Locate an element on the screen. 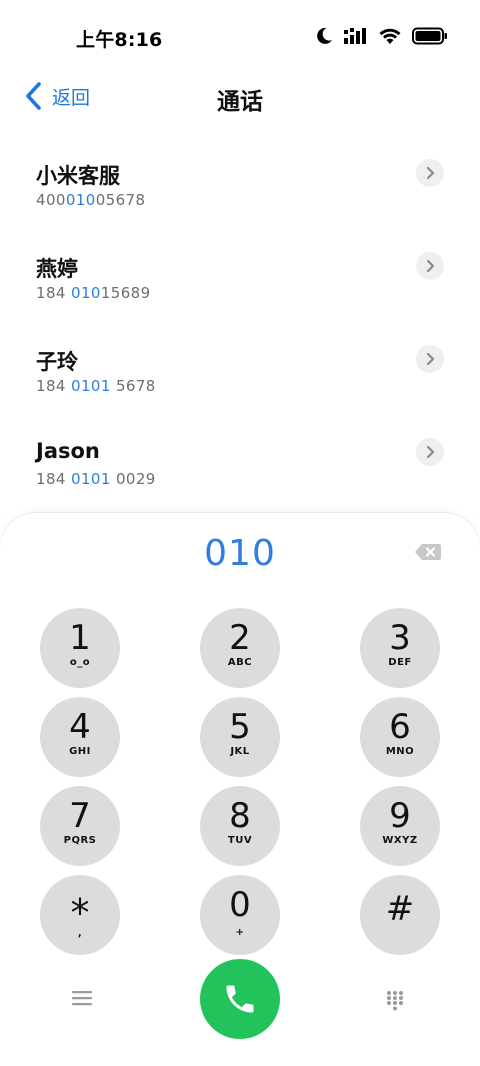  contact-number: 40001005678 is located at coordinates (90, 200).